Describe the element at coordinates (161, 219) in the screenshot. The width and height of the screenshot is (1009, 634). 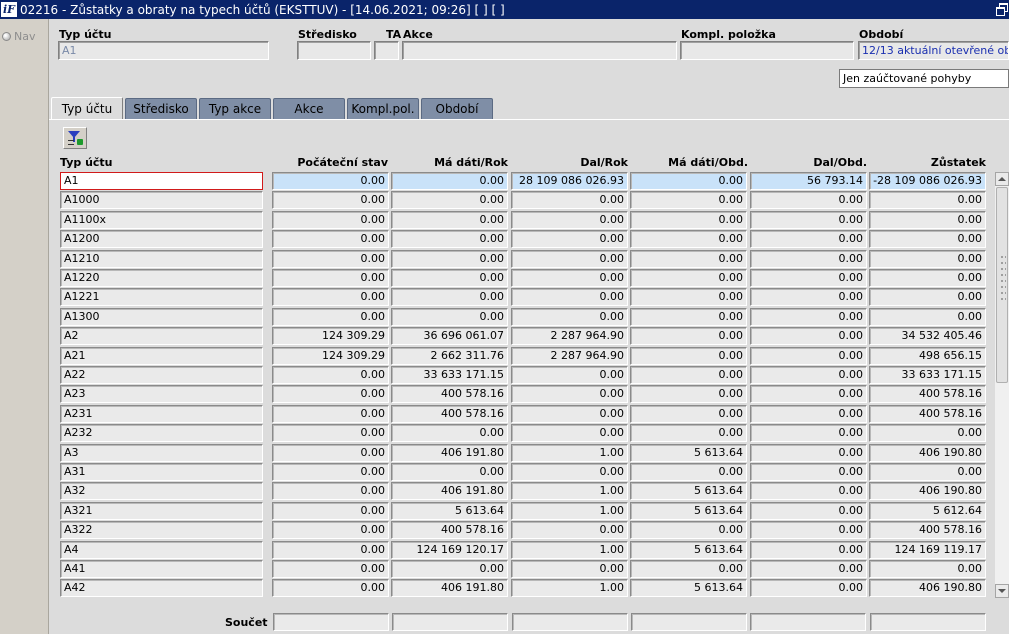
I see `typ-uctu-cell: A1100x` at that location.